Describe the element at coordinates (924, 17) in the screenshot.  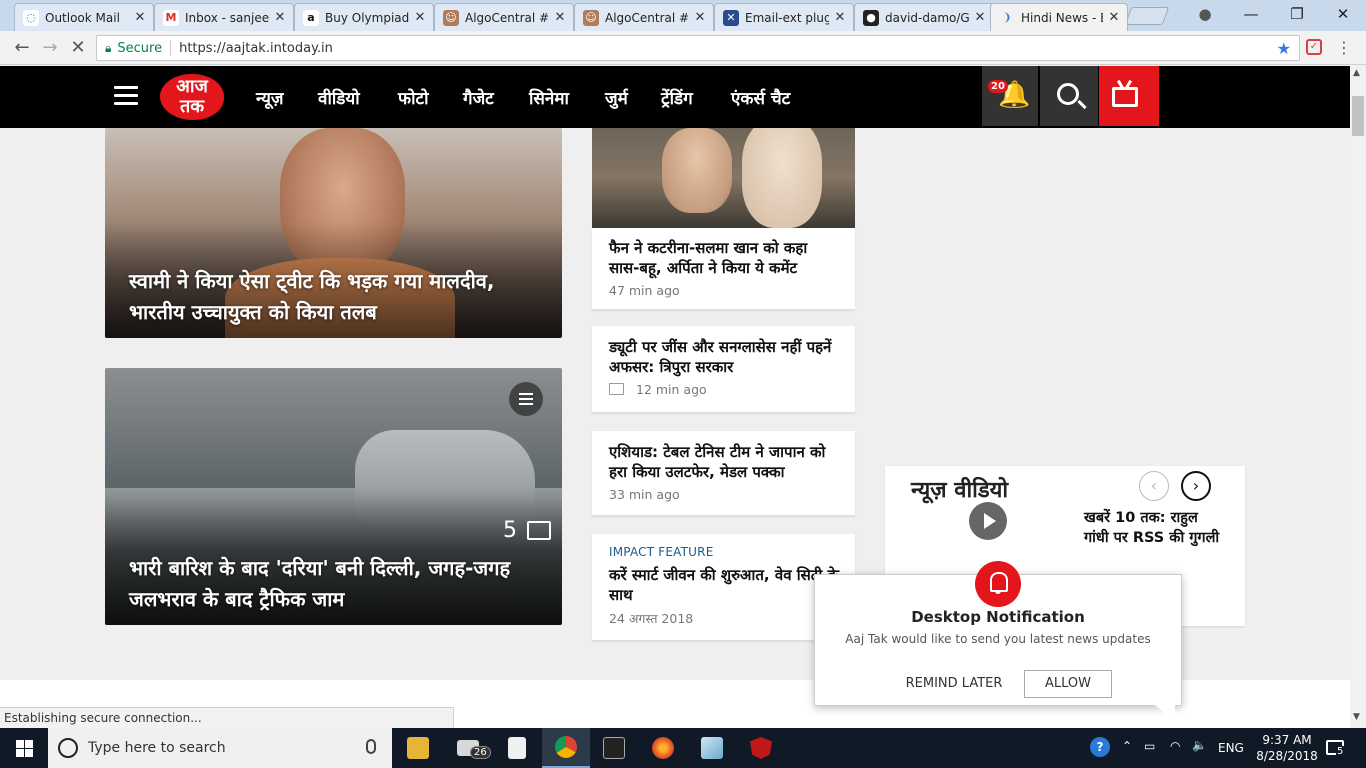
I see `tab-github-david-damo: ● david-damo/G ✕` at that location.